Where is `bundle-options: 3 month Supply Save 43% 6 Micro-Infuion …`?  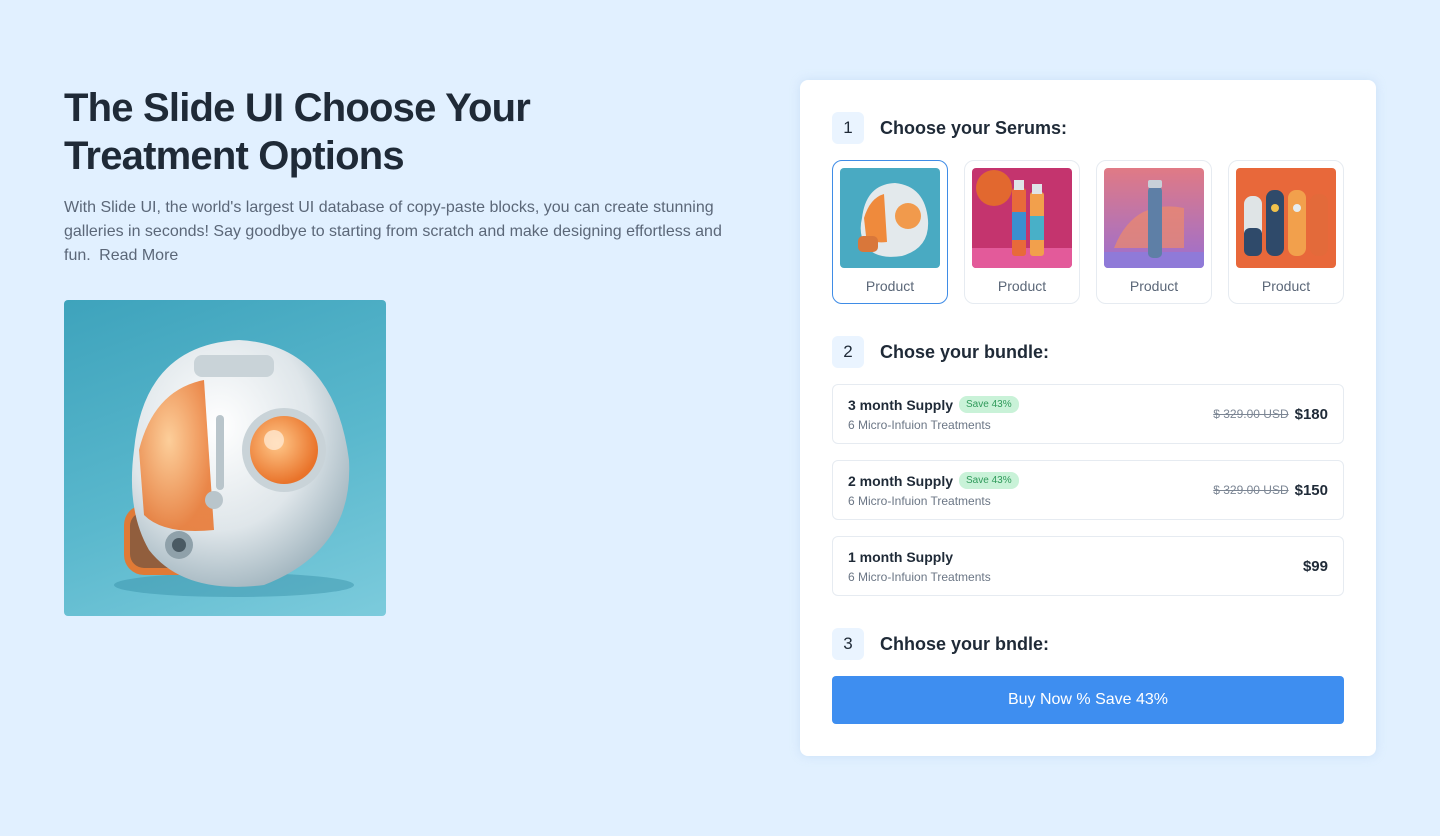 bundle-options: 3 month Supply Save 43% 6 Micro-Infuion … is located at coordinates (1088, 490).